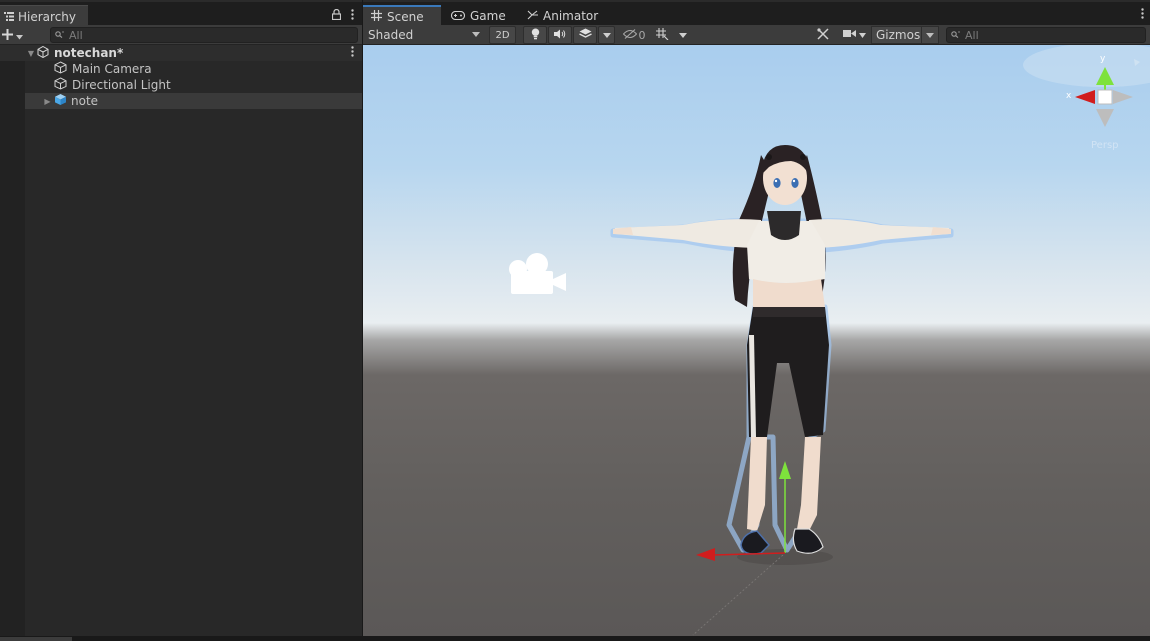 The image size is (1150, 641). What do you see at coordinates (43, 53) in the screenshot?
I see `unity-scene-icon` at bounding box center [43, 53].